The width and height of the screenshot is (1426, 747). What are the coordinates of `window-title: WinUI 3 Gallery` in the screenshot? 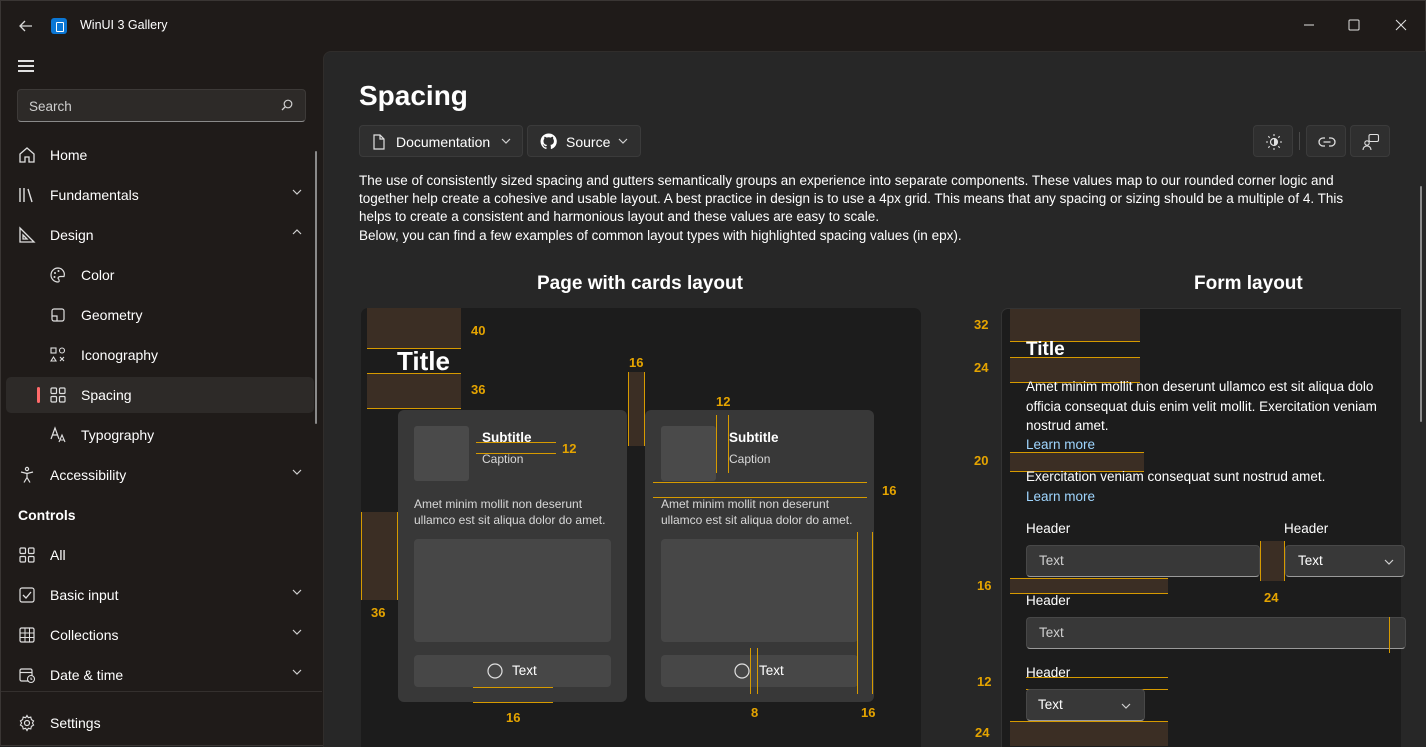 It's located at (124, 25).